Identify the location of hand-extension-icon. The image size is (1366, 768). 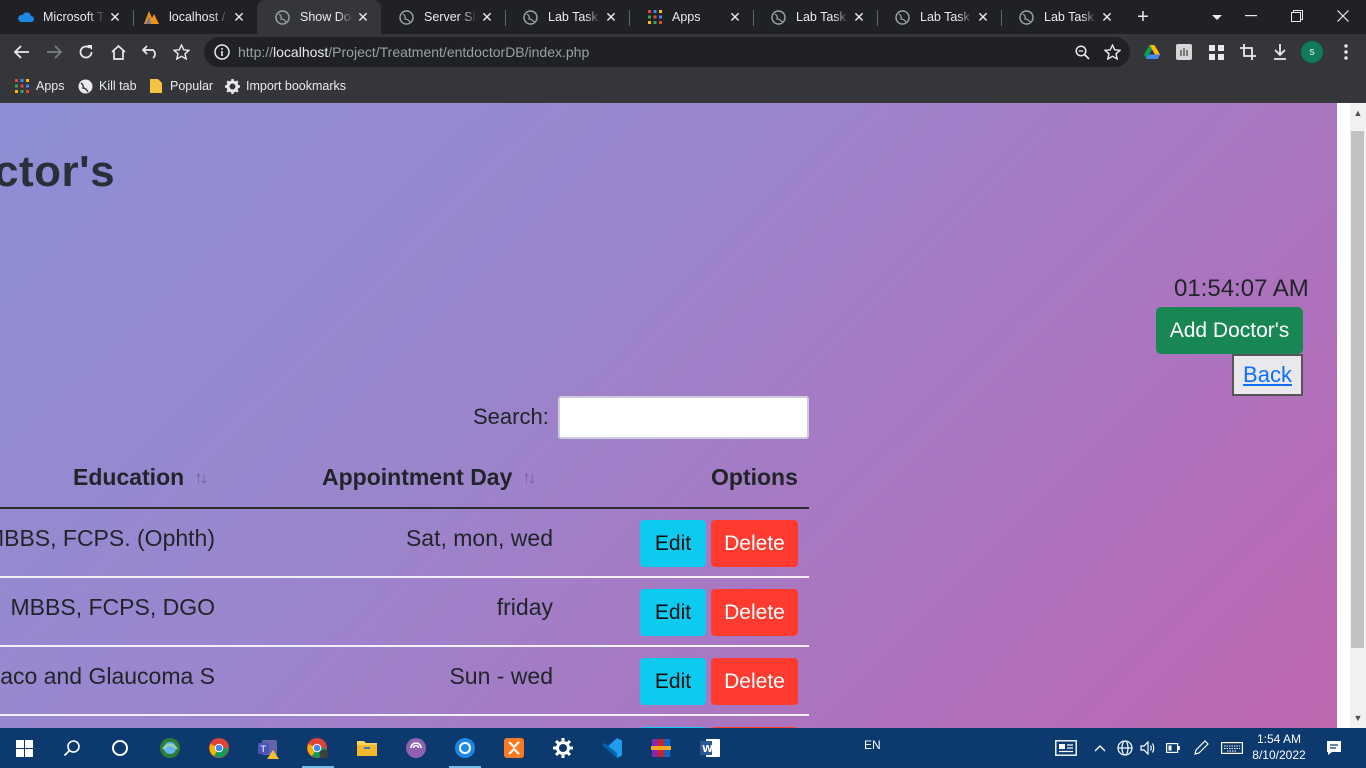
(1184, 52).